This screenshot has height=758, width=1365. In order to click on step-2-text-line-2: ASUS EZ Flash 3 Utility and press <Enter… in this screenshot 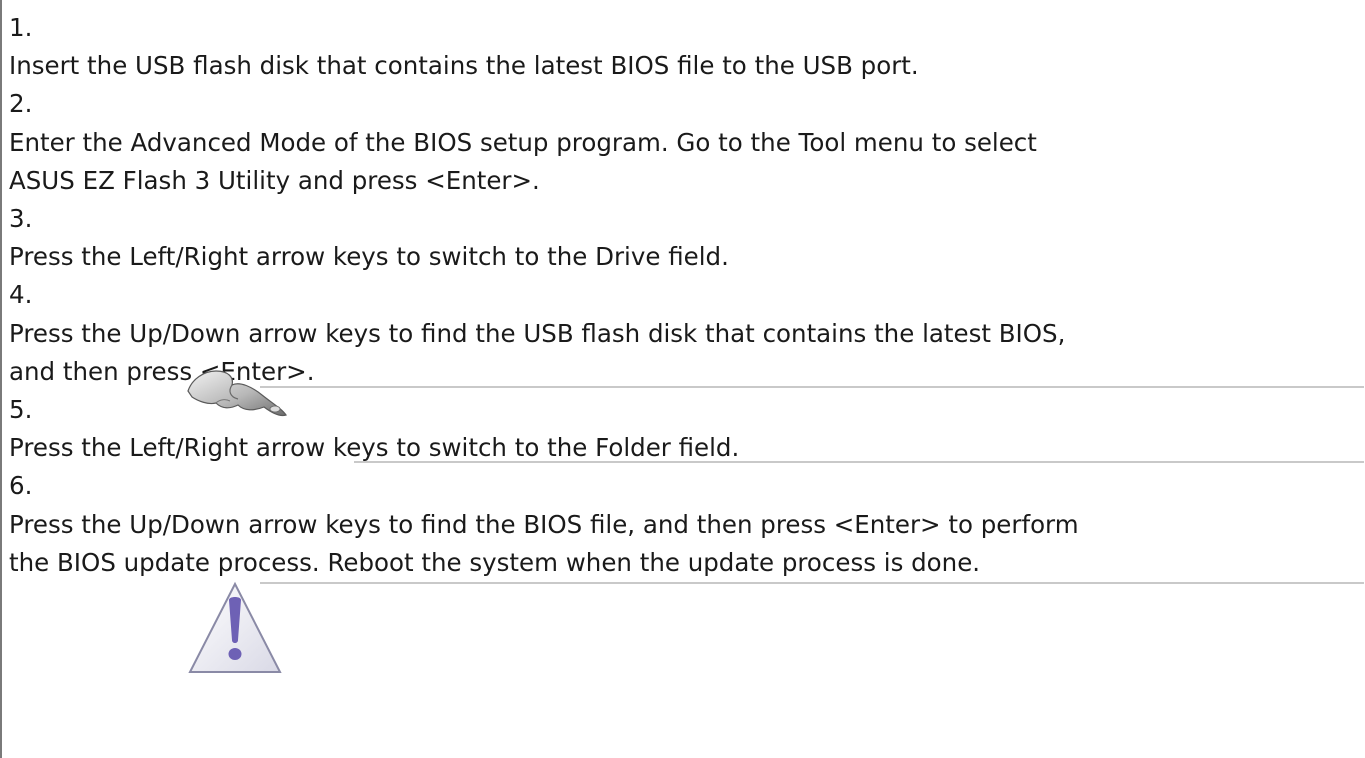, I will do `click(274, 180)`.